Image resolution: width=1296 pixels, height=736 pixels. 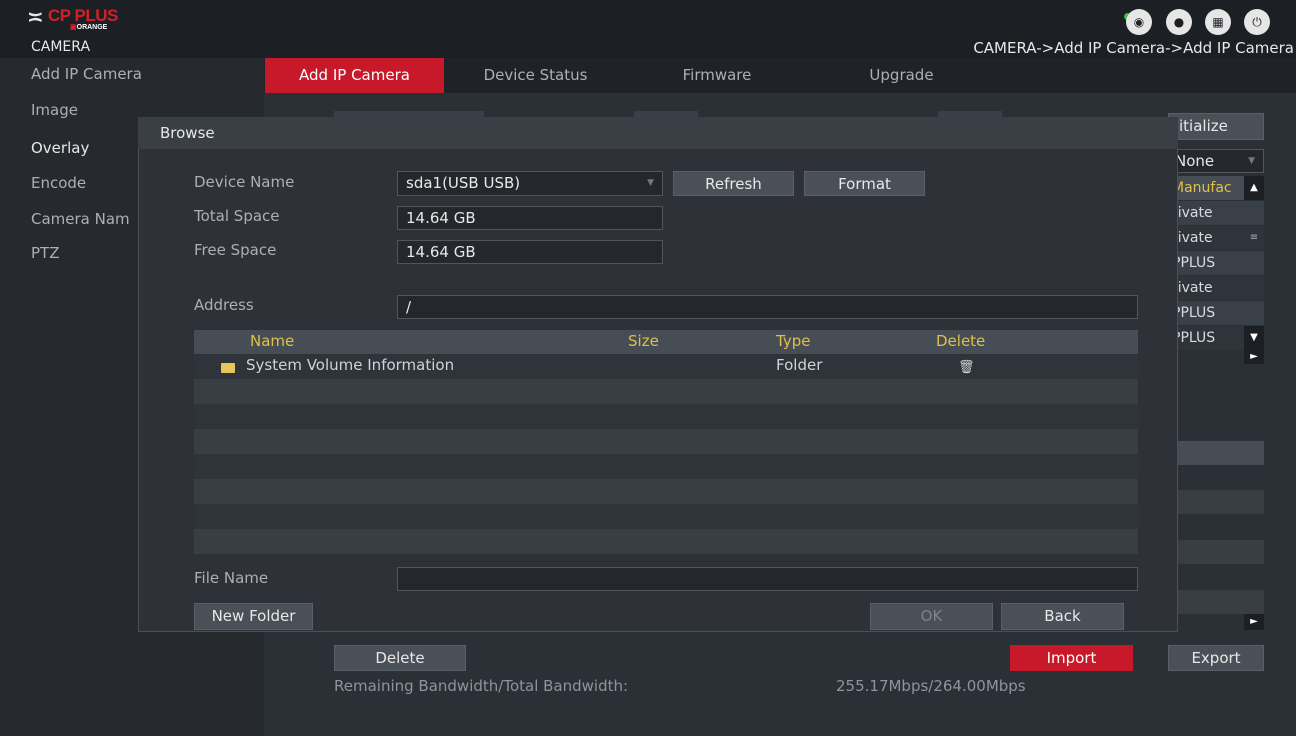 What do you see at coordinates (717, 75) in the screenshot?
I see `tab-firmware: Firmware` at bounding box center [717, 75].